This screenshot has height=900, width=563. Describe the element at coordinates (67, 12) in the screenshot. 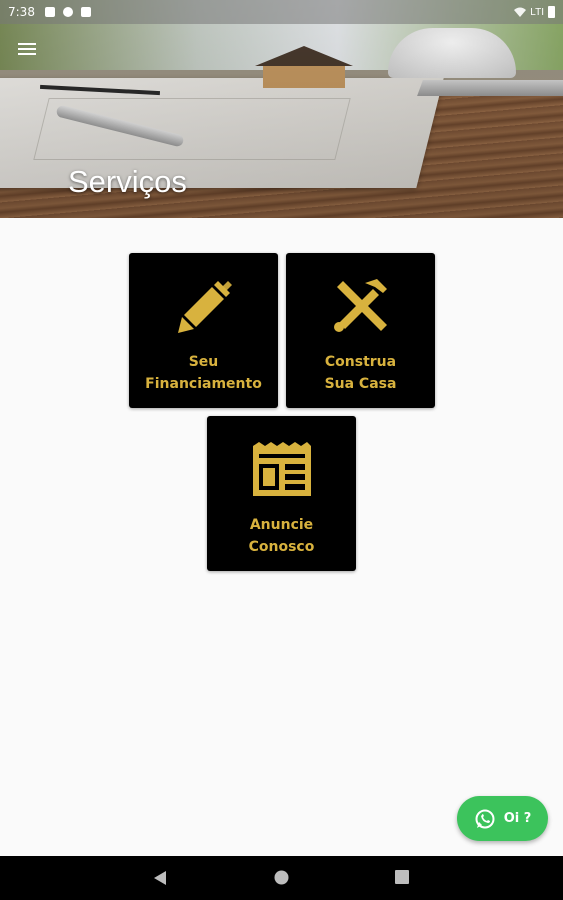

I see `app-notification-icon` at that location.